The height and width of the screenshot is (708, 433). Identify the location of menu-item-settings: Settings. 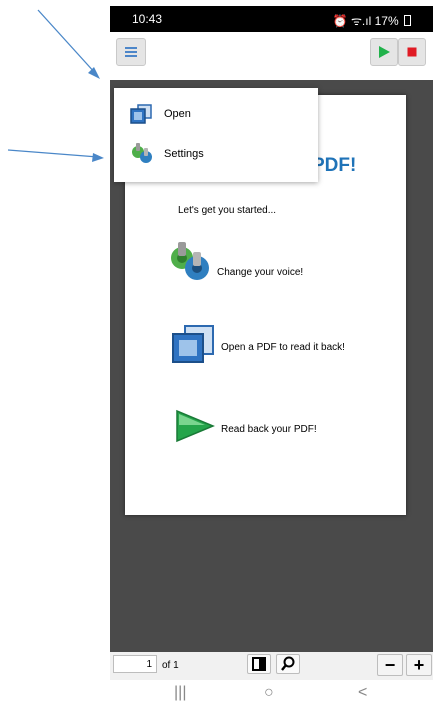
(216, 156).